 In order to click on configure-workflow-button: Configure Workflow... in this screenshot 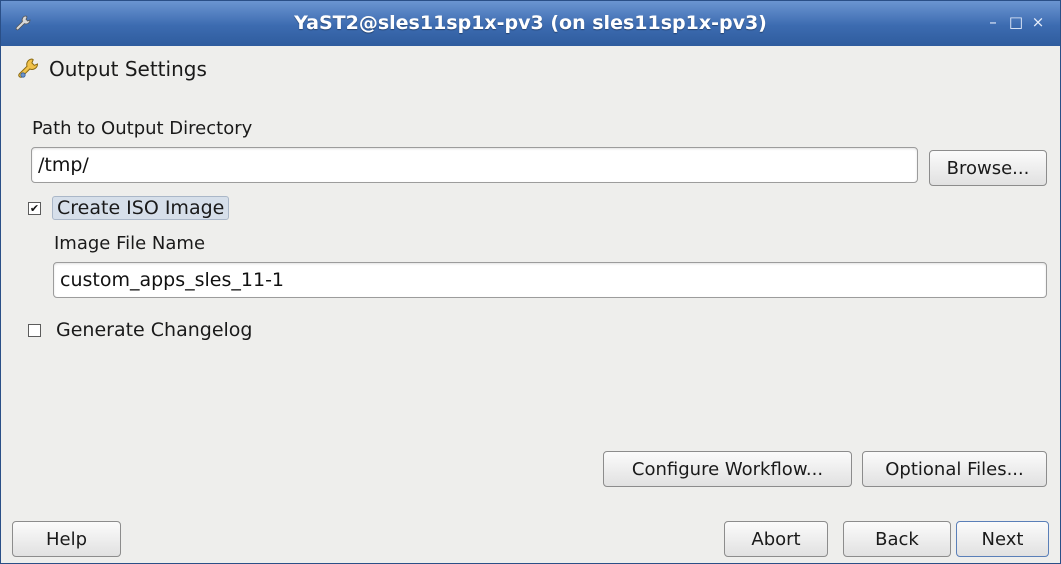, I will do `click(727, 469)`.